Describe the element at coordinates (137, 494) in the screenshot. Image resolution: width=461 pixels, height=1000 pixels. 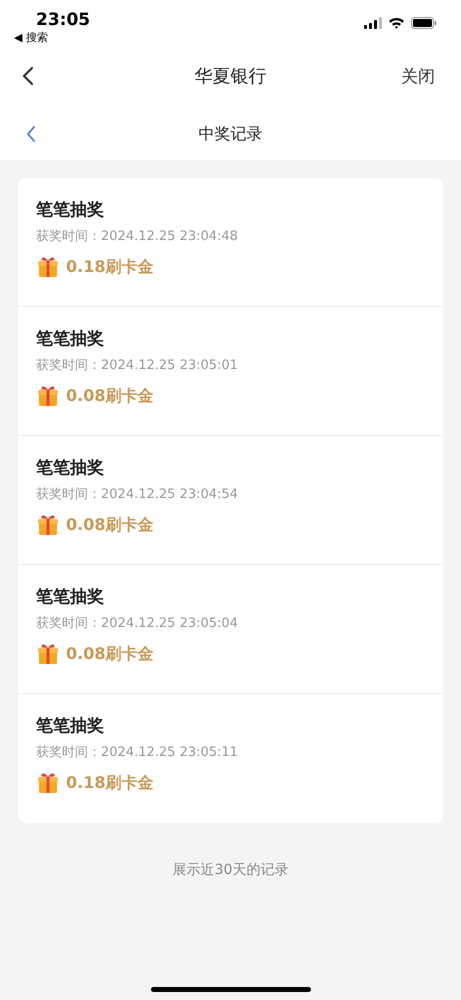
I see `record-time: 获奖时间：2024.12.25 23:04:54` at that location.